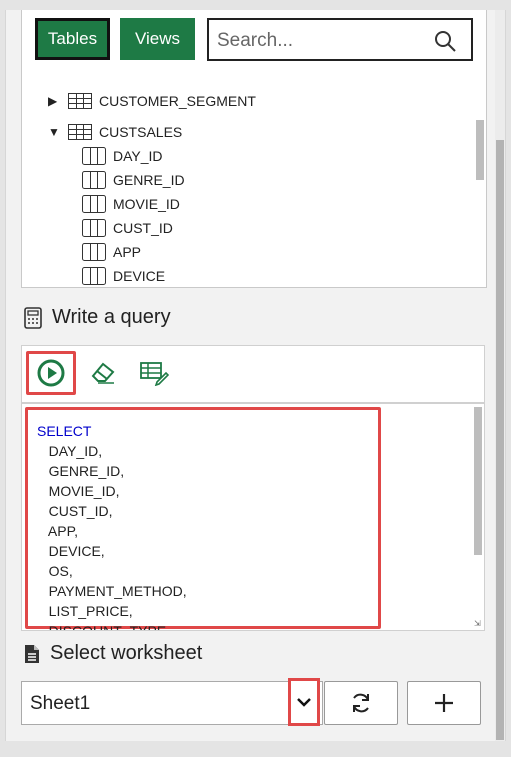  I want to click on query-toolbar, so click(253, 374).